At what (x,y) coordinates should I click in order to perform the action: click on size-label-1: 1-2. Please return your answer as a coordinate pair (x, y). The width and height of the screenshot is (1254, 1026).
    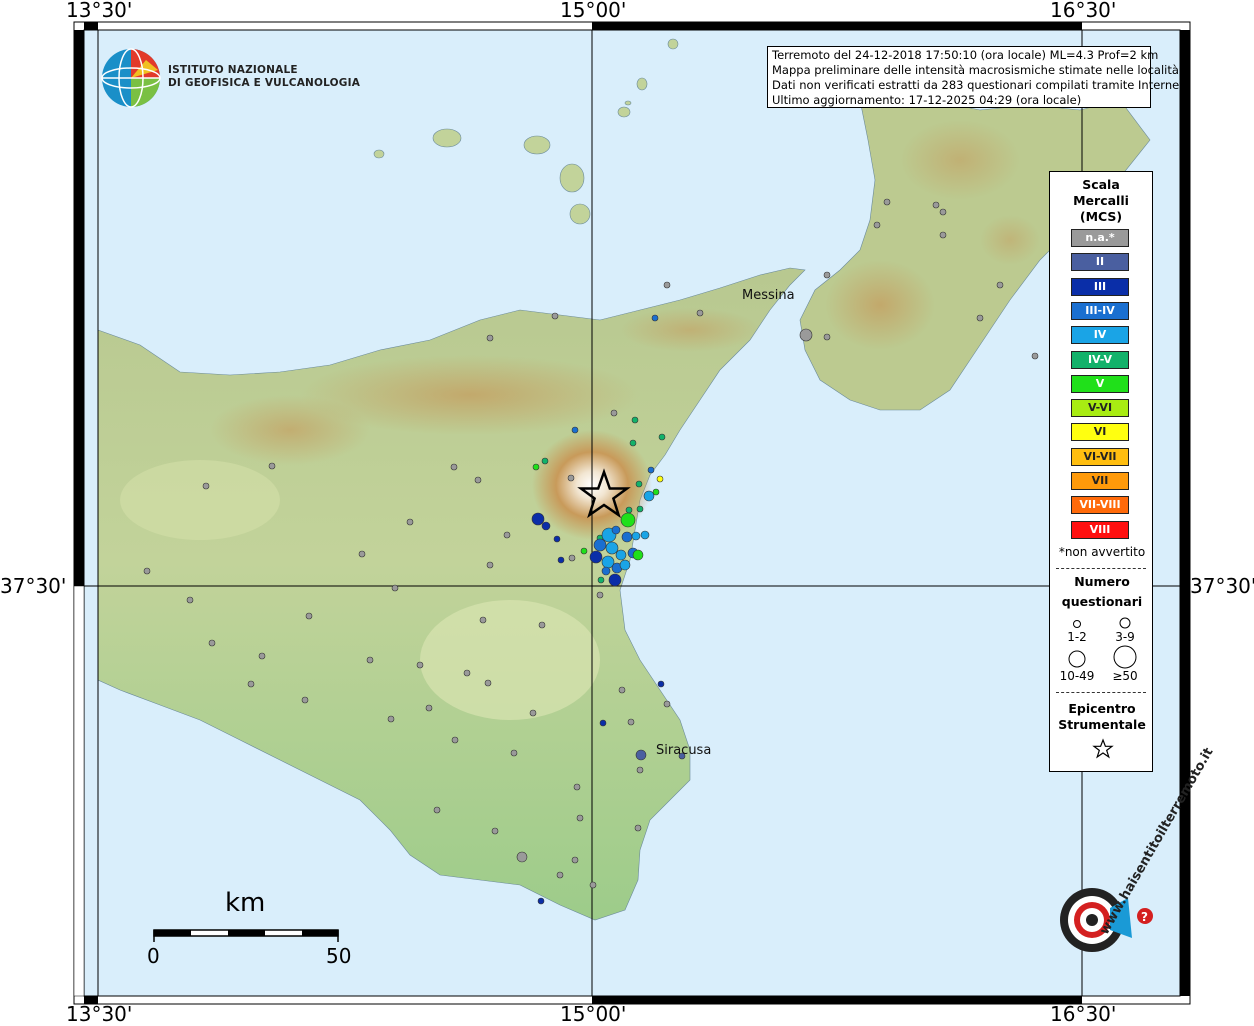
    Looking at the image, I should click on (1077, 637).